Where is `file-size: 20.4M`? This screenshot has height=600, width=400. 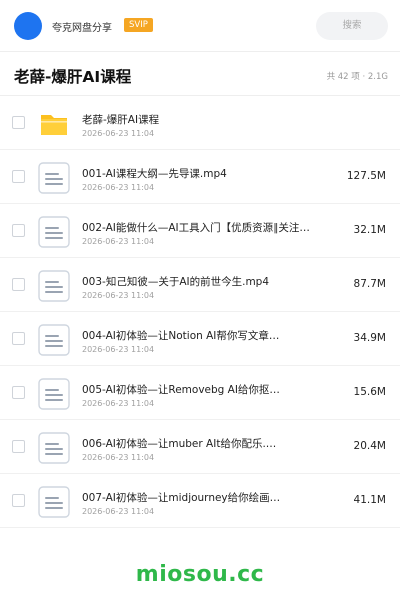 file-size: 20.4M is located at coordinates (369, 446).